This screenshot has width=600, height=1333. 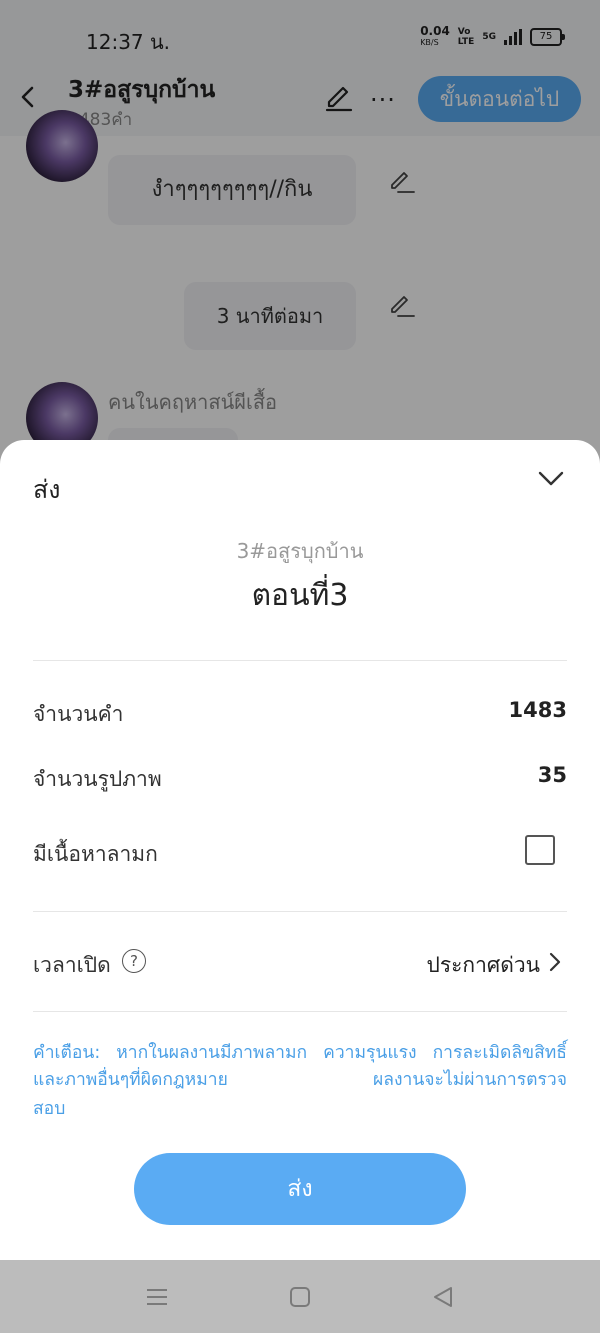 What do you see at coordinates (300, 1189) in the screenshot?
I see `send-button: ส่ง` at bounding box center [300, 1189].